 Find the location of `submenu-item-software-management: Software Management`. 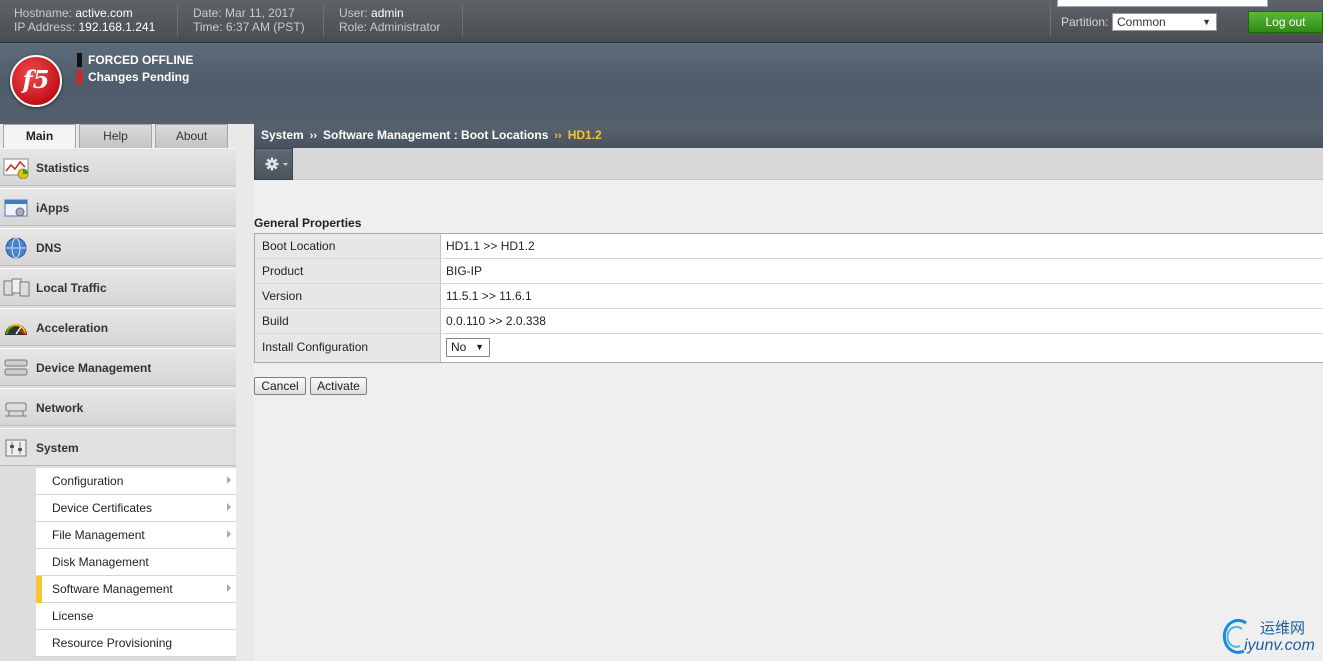

submenu-item-software-management: Software Management is located at coordinates (136, 589).